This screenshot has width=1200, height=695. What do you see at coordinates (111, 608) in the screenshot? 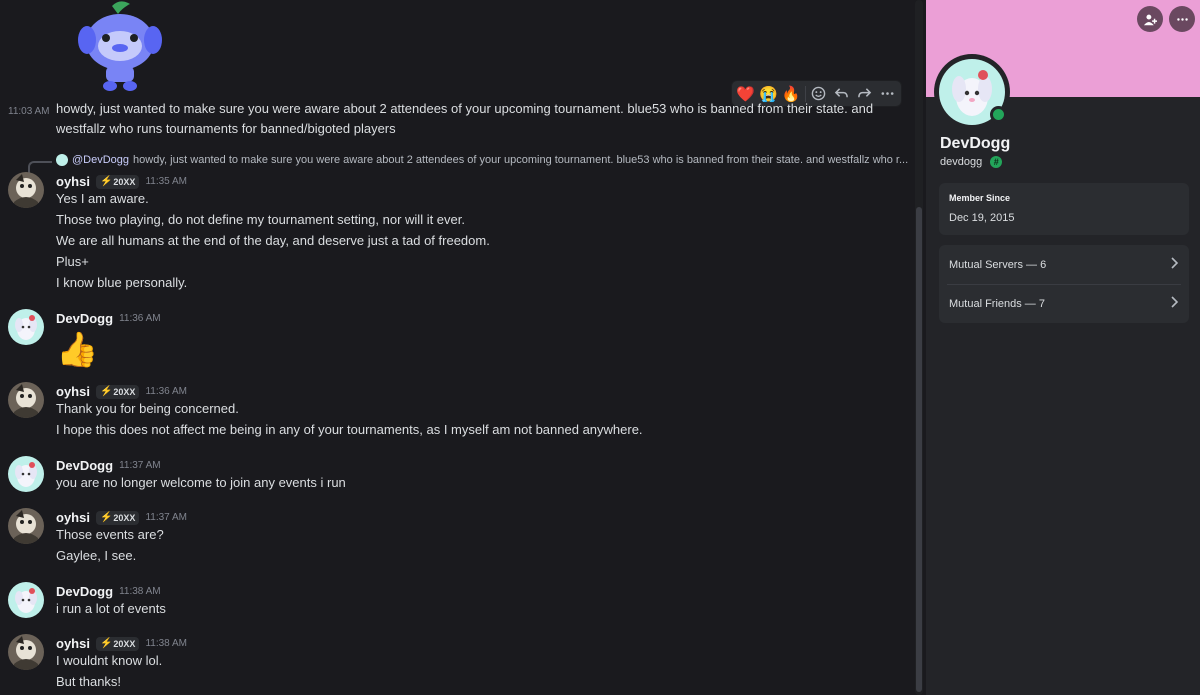
I see `message-line: i run a lot of events` at bounding box center [111, 608].